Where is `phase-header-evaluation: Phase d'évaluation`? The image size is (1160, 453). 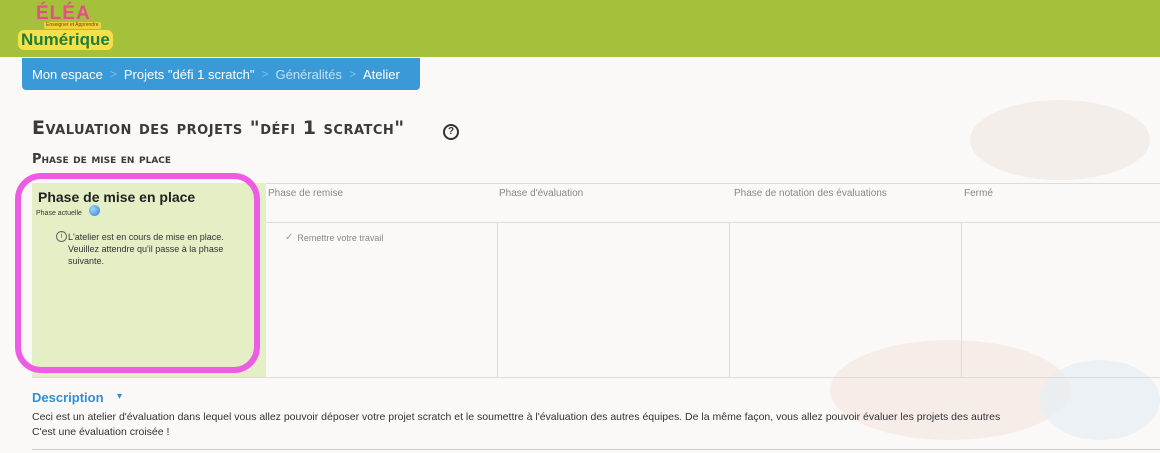 phase-header-evaluation: Phase d'évaluation is located at coordinates (541, 193).